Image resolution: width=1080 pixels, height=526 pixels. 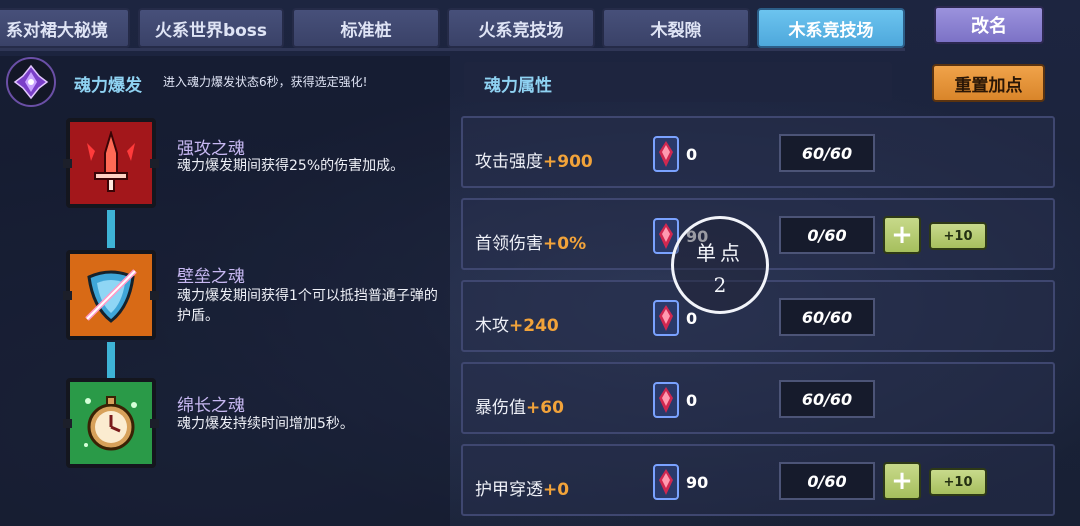 What do you see at coordinates (366, 28) in the screenshot?
I see `tab-standard-dummy: 标准桩` at bounding box center [366, 28].